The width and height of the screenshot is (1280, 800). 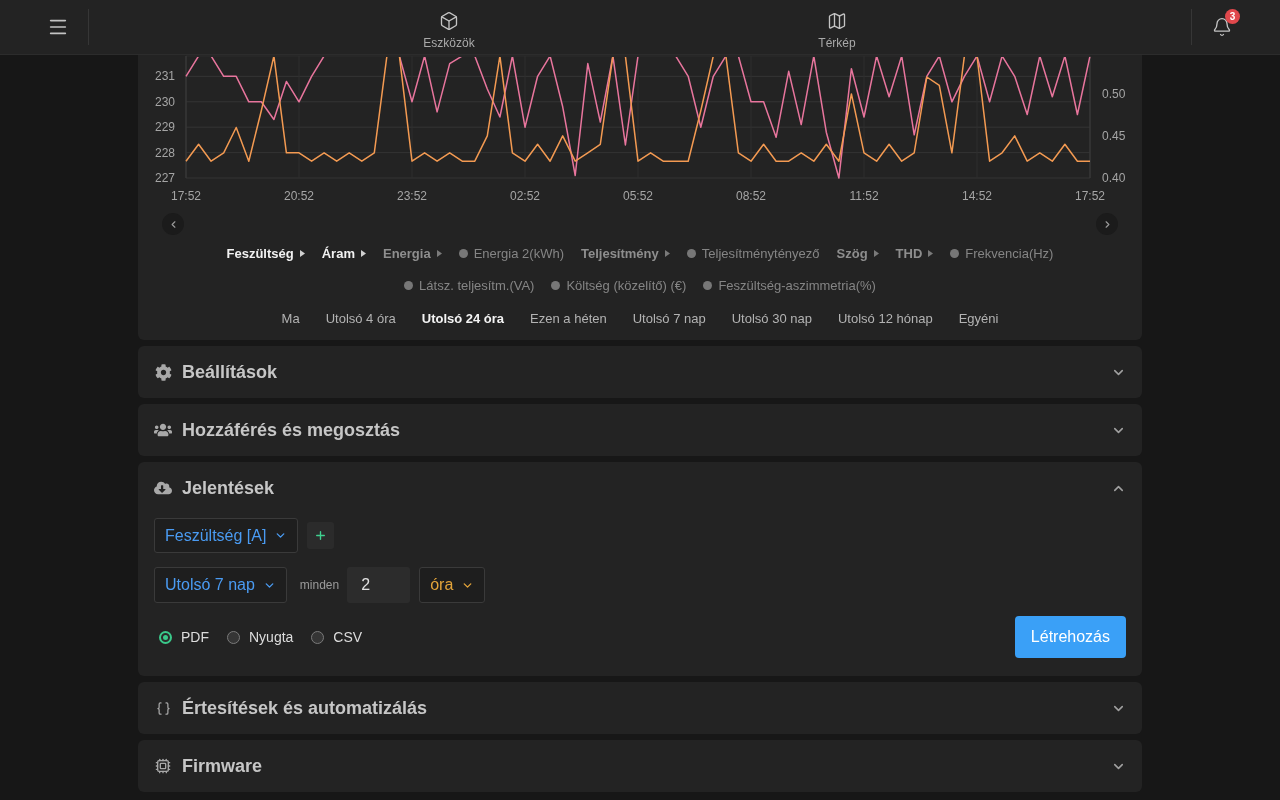 I want to click on cube-icon, so click(x=449, y=20).